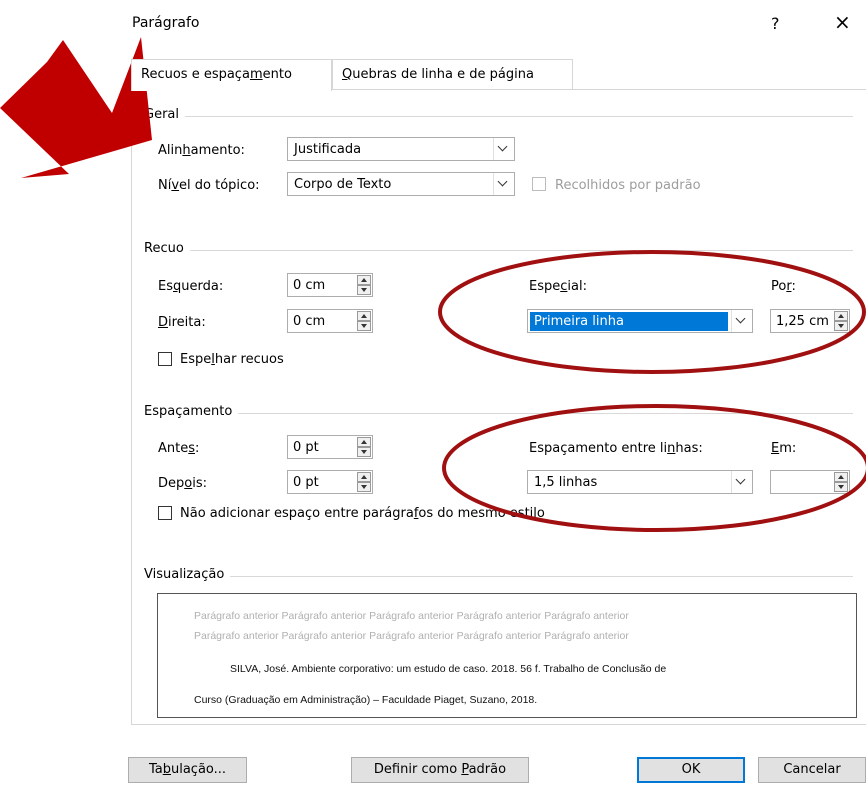  I want to click on espelhar-recuos-label: Espelhar recuos, so click(232, 359).